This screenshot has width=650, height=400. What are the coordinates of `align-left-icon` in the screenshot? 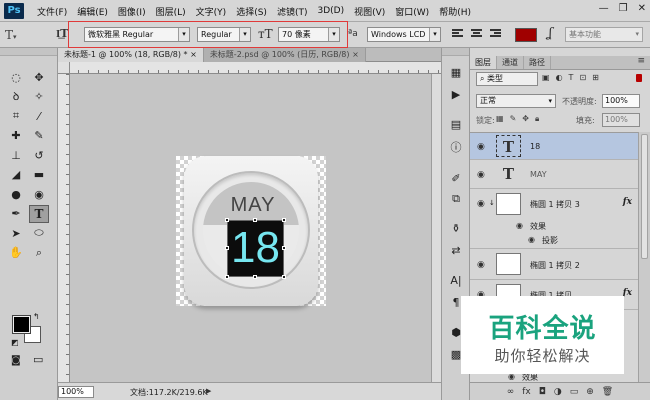 It's located at (457, 34).